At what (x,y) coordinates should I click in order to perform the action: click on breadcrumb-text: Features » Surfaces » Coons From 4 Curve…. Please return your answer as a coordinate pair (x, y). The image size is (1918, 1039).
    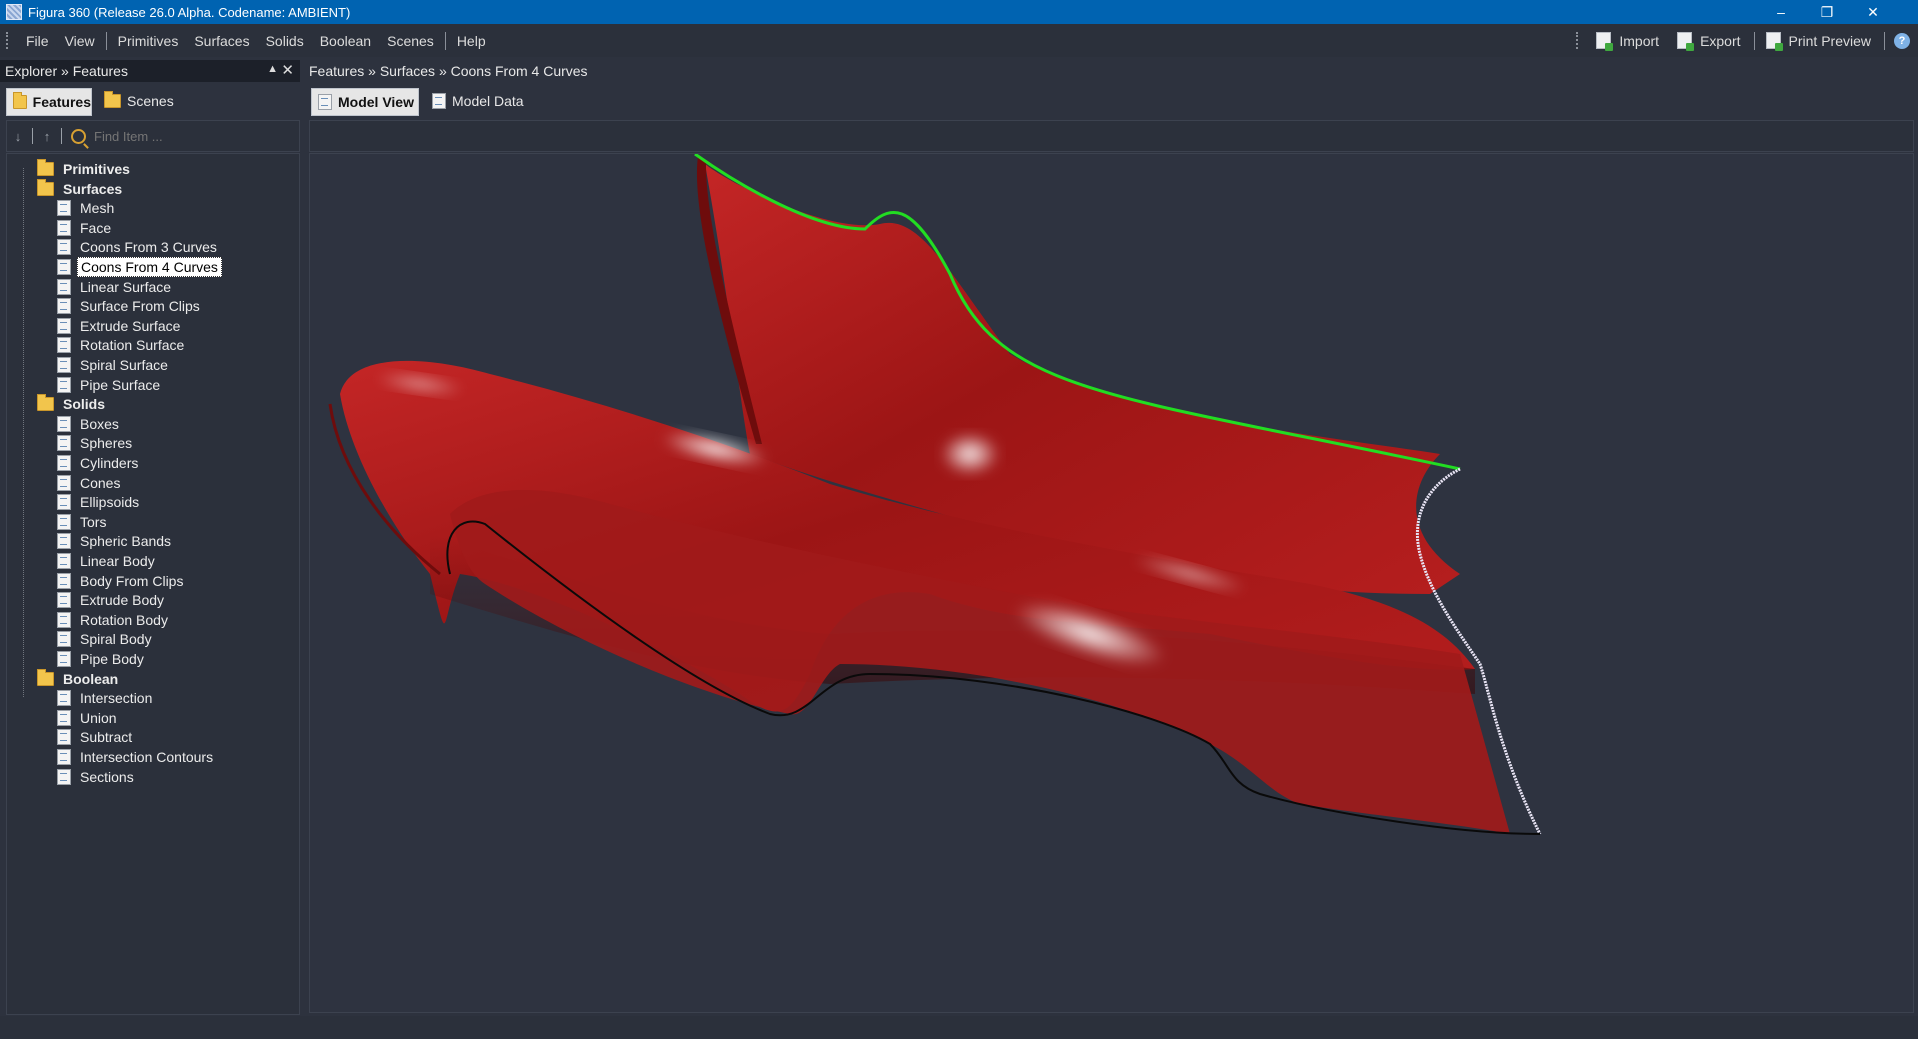
    Looking at the image, I should click on (448, 71).